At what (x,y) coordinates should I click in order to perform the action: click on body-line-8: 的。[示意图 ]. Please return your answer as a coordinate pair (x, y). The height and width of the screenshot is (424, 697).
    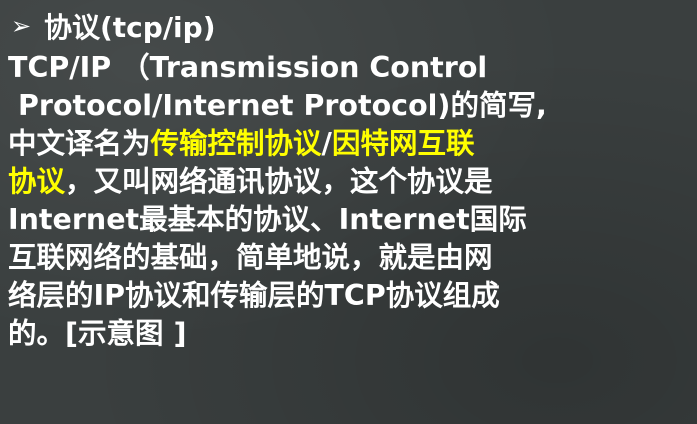
    Looking at the image, I should click on (97, 333).